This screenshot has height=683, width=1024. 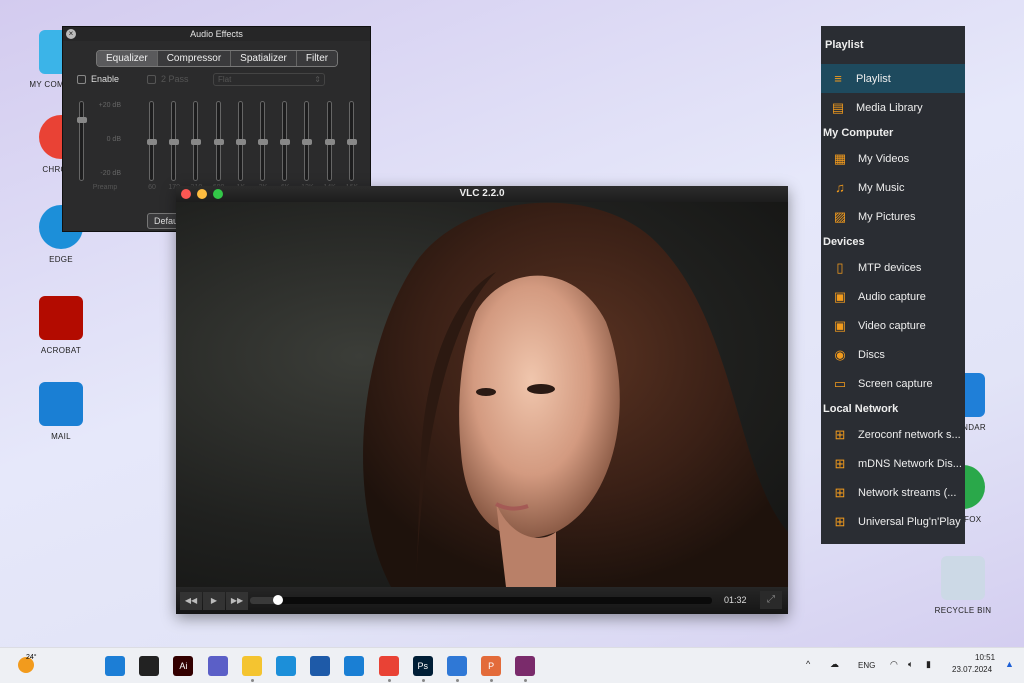 What do you see at coordinates (893, 78) in the screenshot?
I see `playlist-item: ≡ Playlist` at bounding box center [893, 78].